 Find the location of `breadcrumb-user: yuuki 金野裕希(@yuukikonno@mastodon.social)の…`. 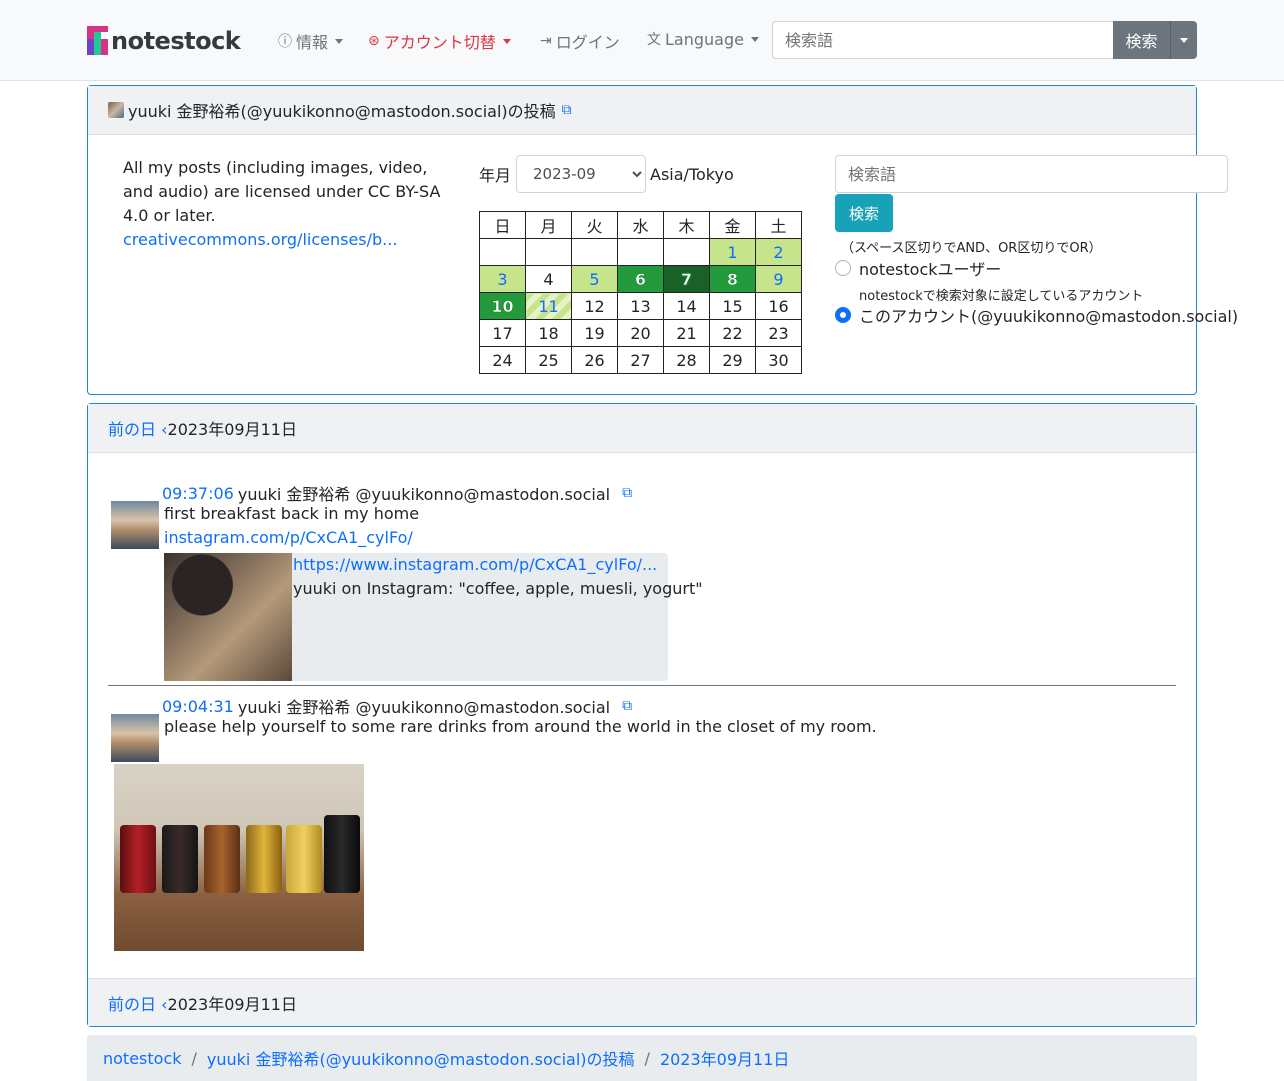

breadcrumb-user: yuuki 金野裕希(@yuukikonno@mastodon.social)の… is located at coordinates (421, 1058).